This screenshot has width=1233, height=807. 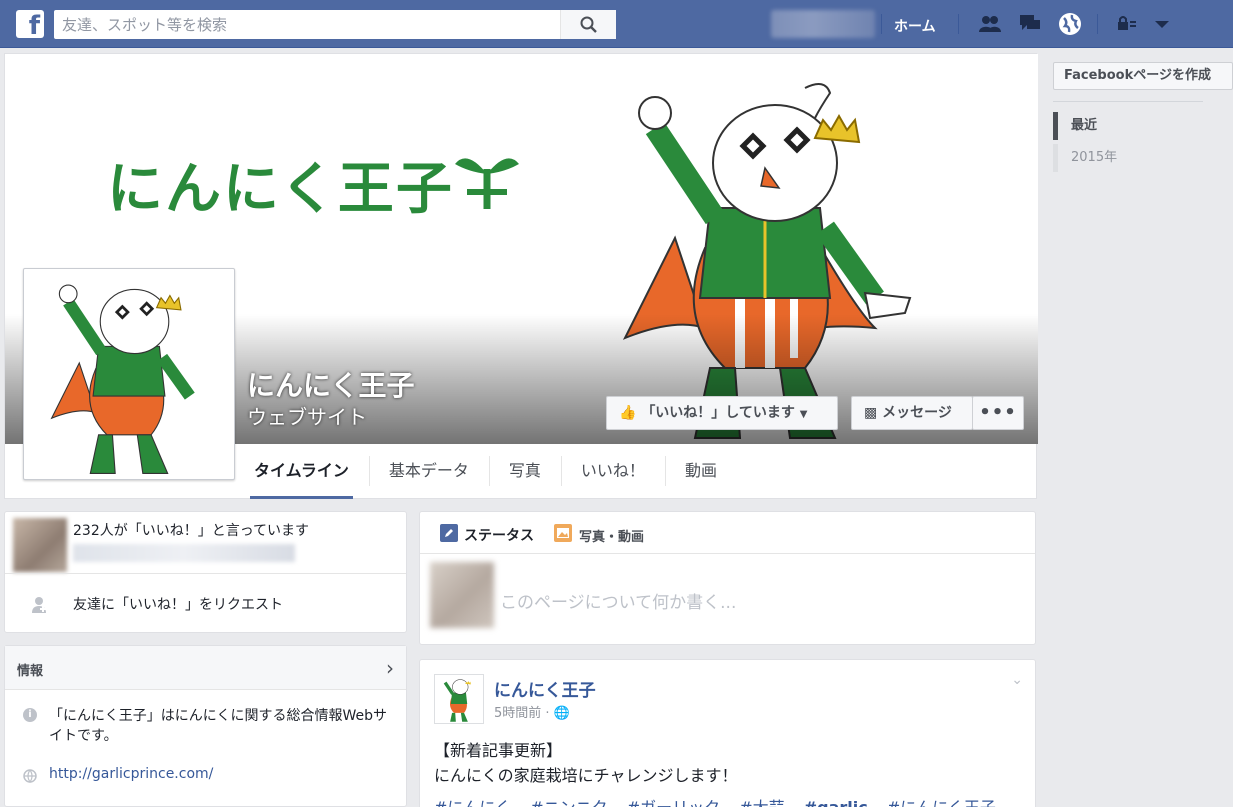 I want to click on page-description: 「にんにく王子」はにんにくに関する総合情報Webサイトです。, so click(x=218, y=726).